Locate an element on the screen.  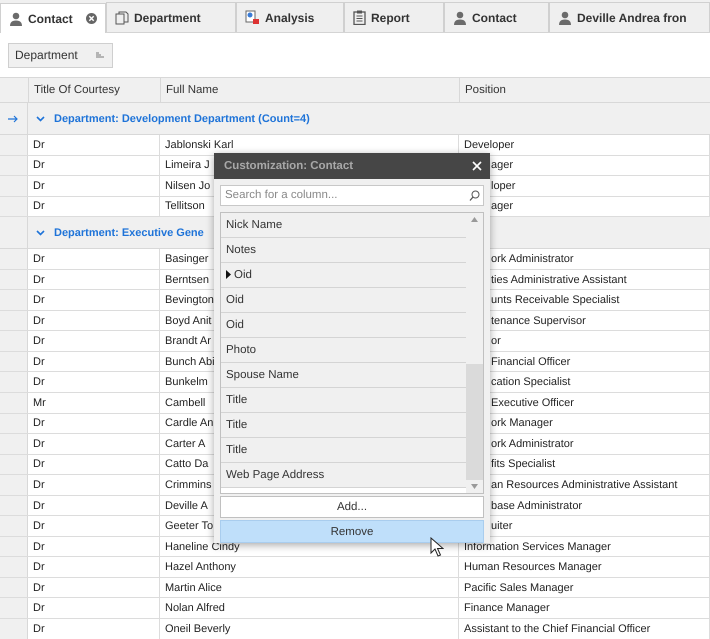
table-cell: or is located at coordinates (496, 341).